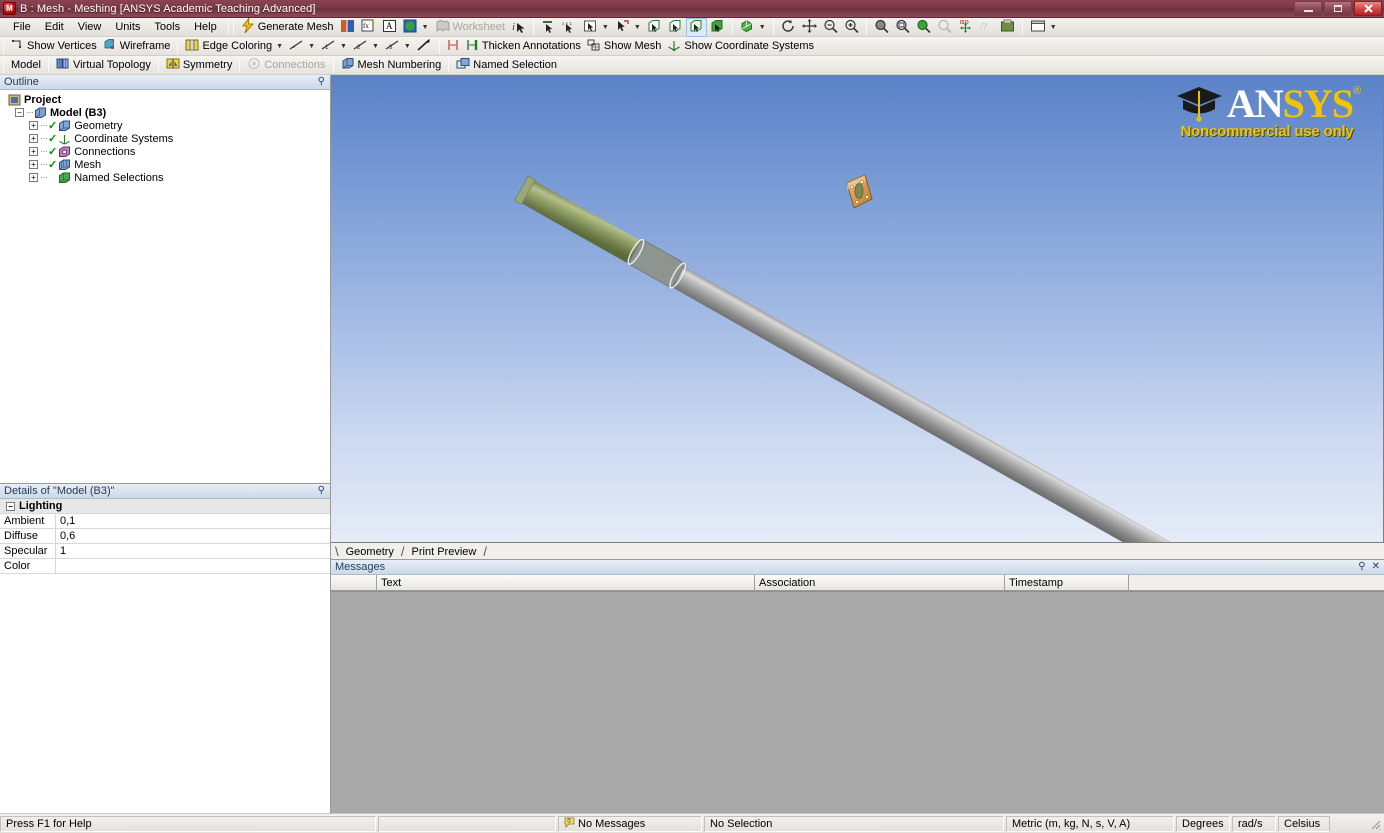 This screenshot has width=1384, height=833. What do you see at coordinates (881, 27) in the screenshot?
I see `box-zoom-button` at bounding box center [881, 27].